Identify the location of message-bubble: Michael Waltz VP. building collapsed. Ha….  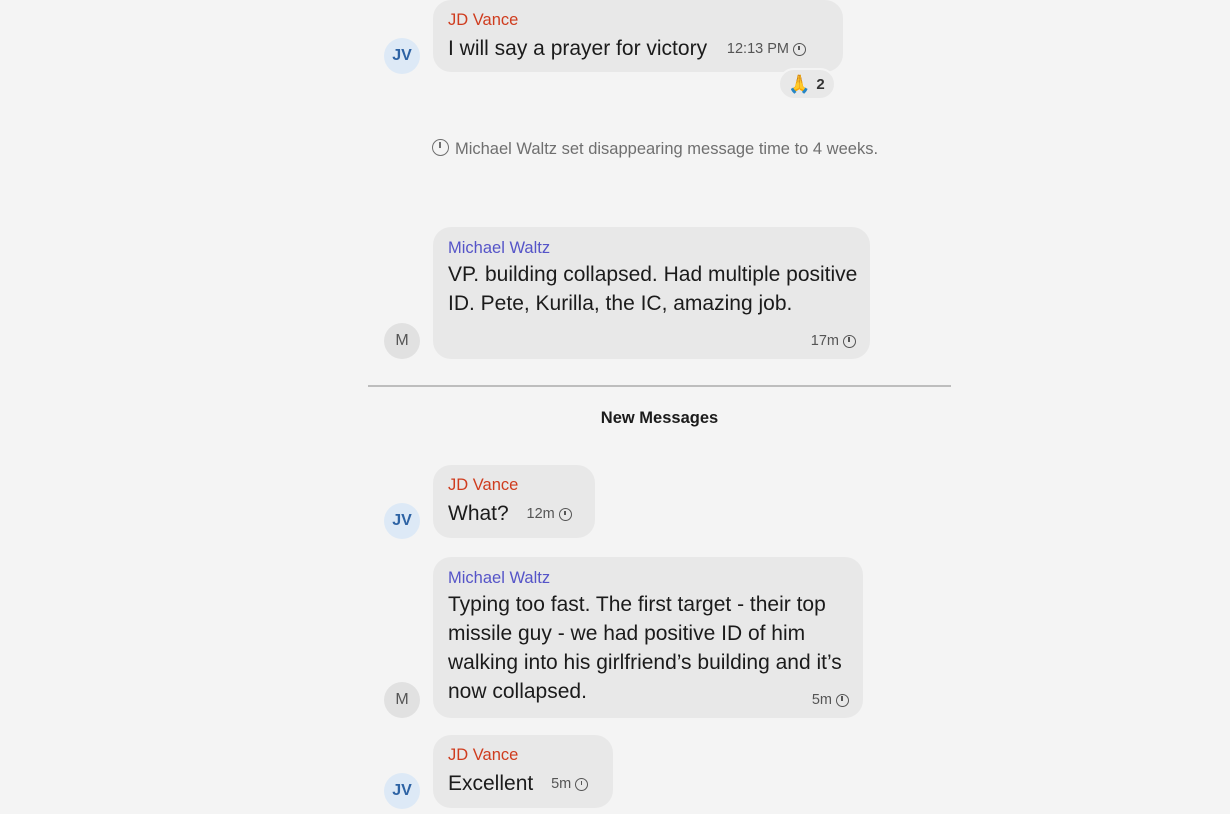
(651, 293).